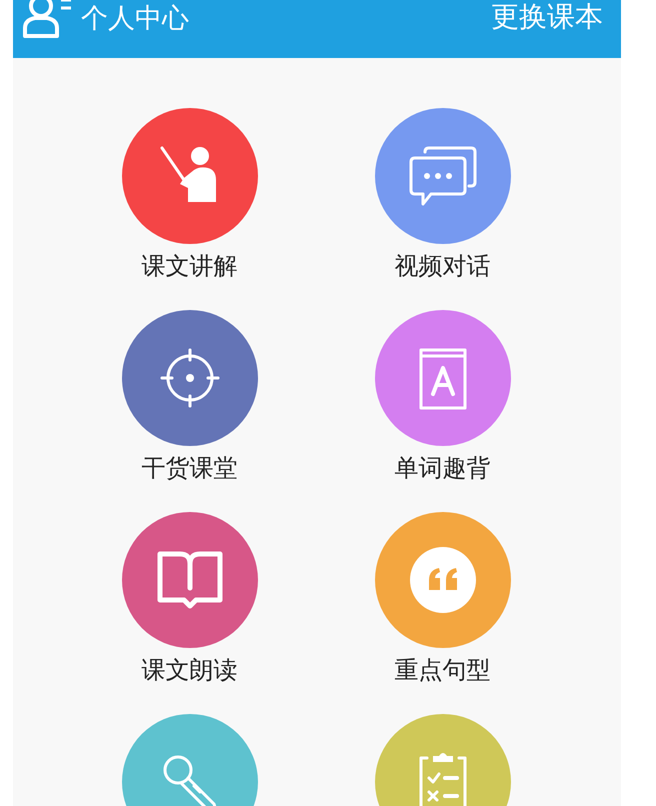  I want to click on feature-label: 视频对话, so click(442, 266).